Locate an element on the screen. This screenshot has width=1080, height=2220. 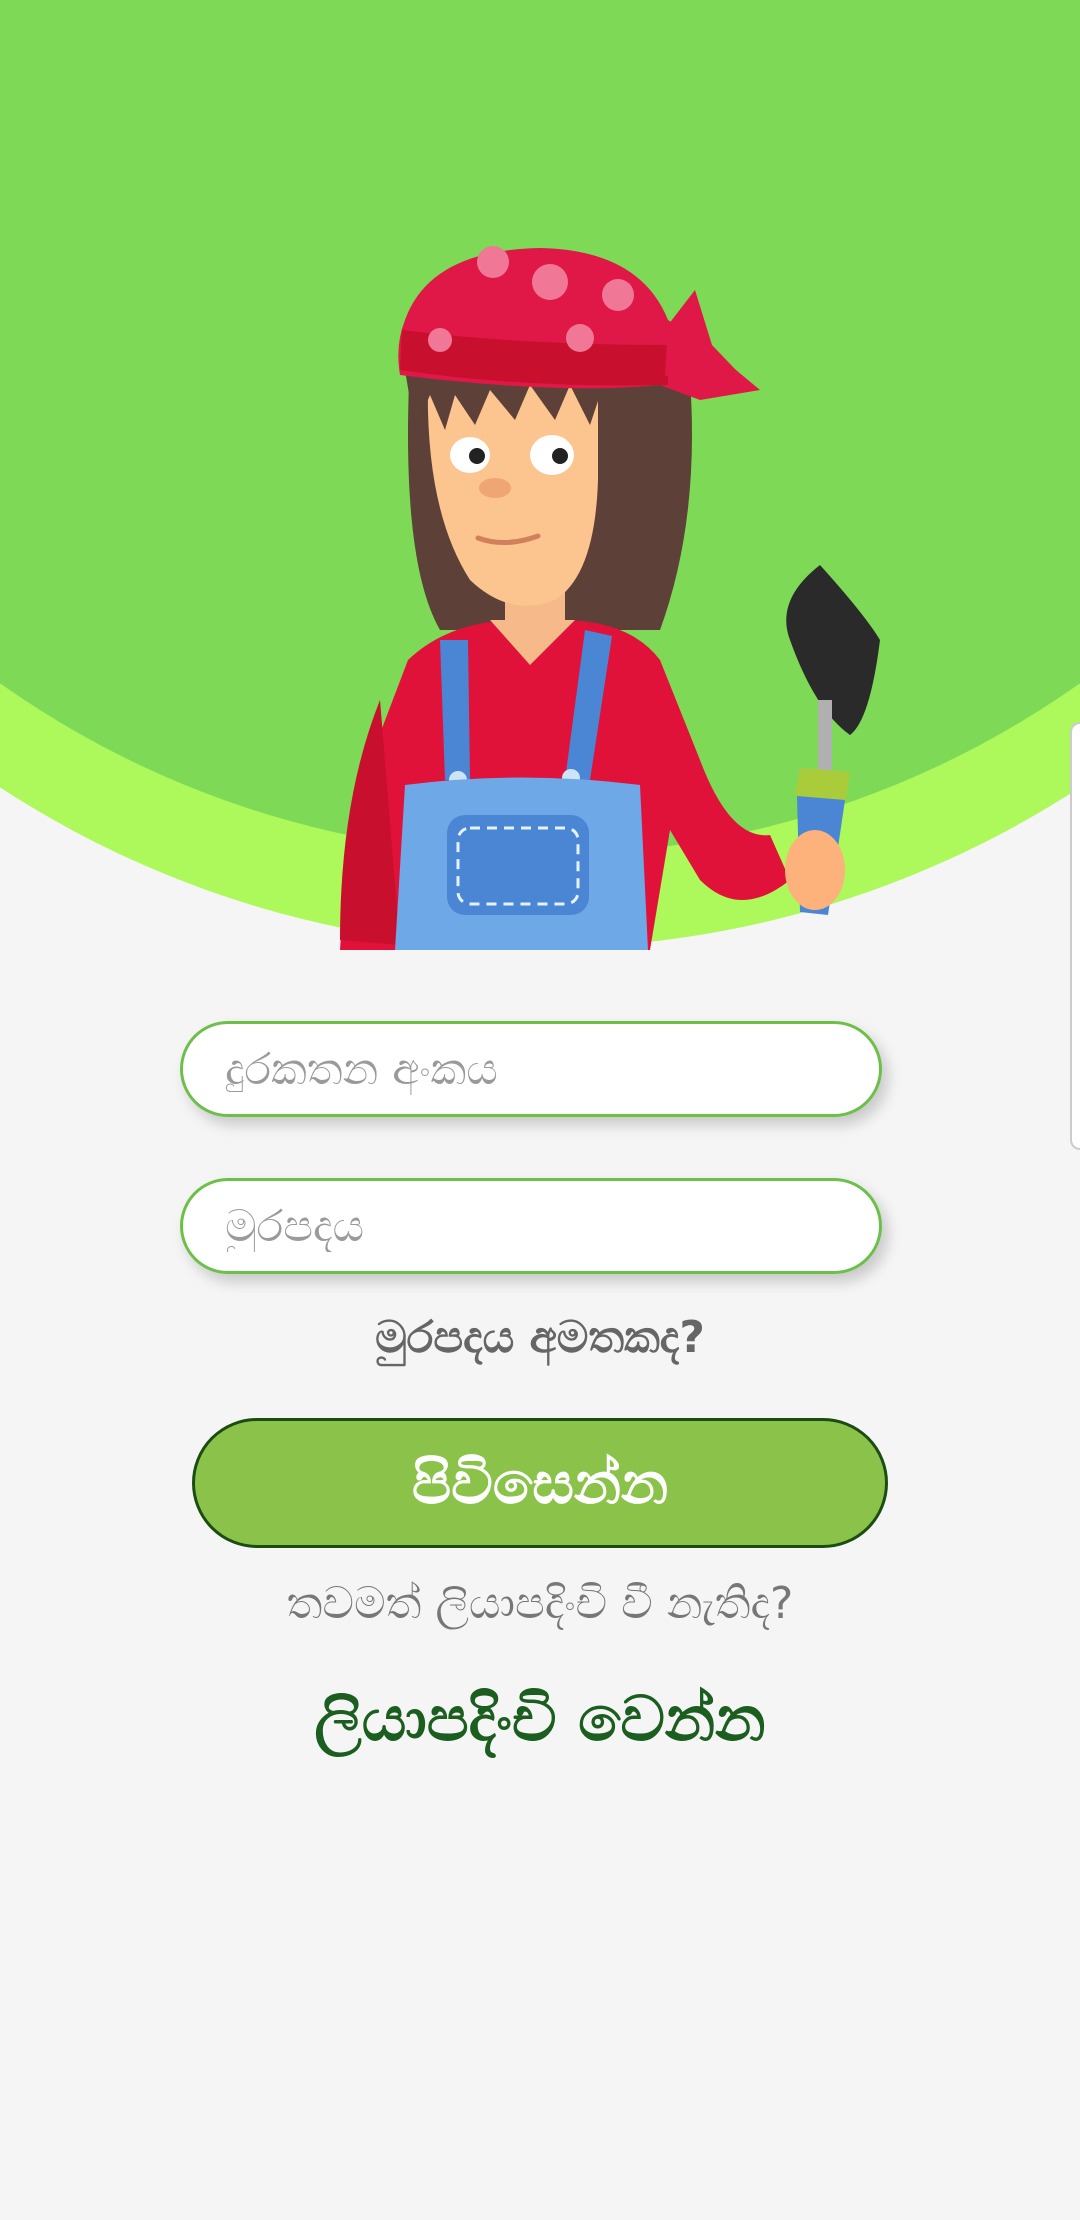
not-registered-text: තවමත් ලියාපදිංචි වී නැතිද? is located at coordinates (540, 1603).